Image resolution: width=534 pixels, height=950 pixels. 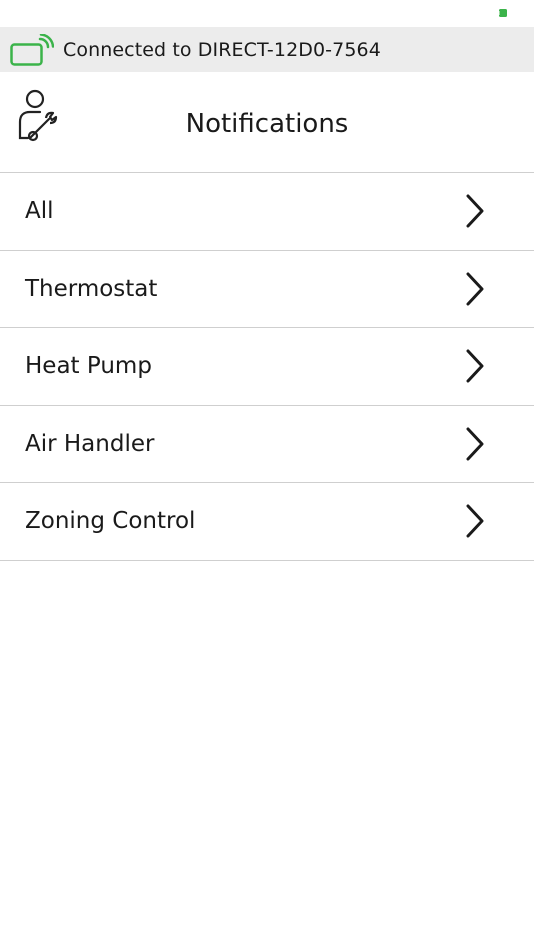 I want to click on list-item-label: Thermostat, so click(x=91, y=288).